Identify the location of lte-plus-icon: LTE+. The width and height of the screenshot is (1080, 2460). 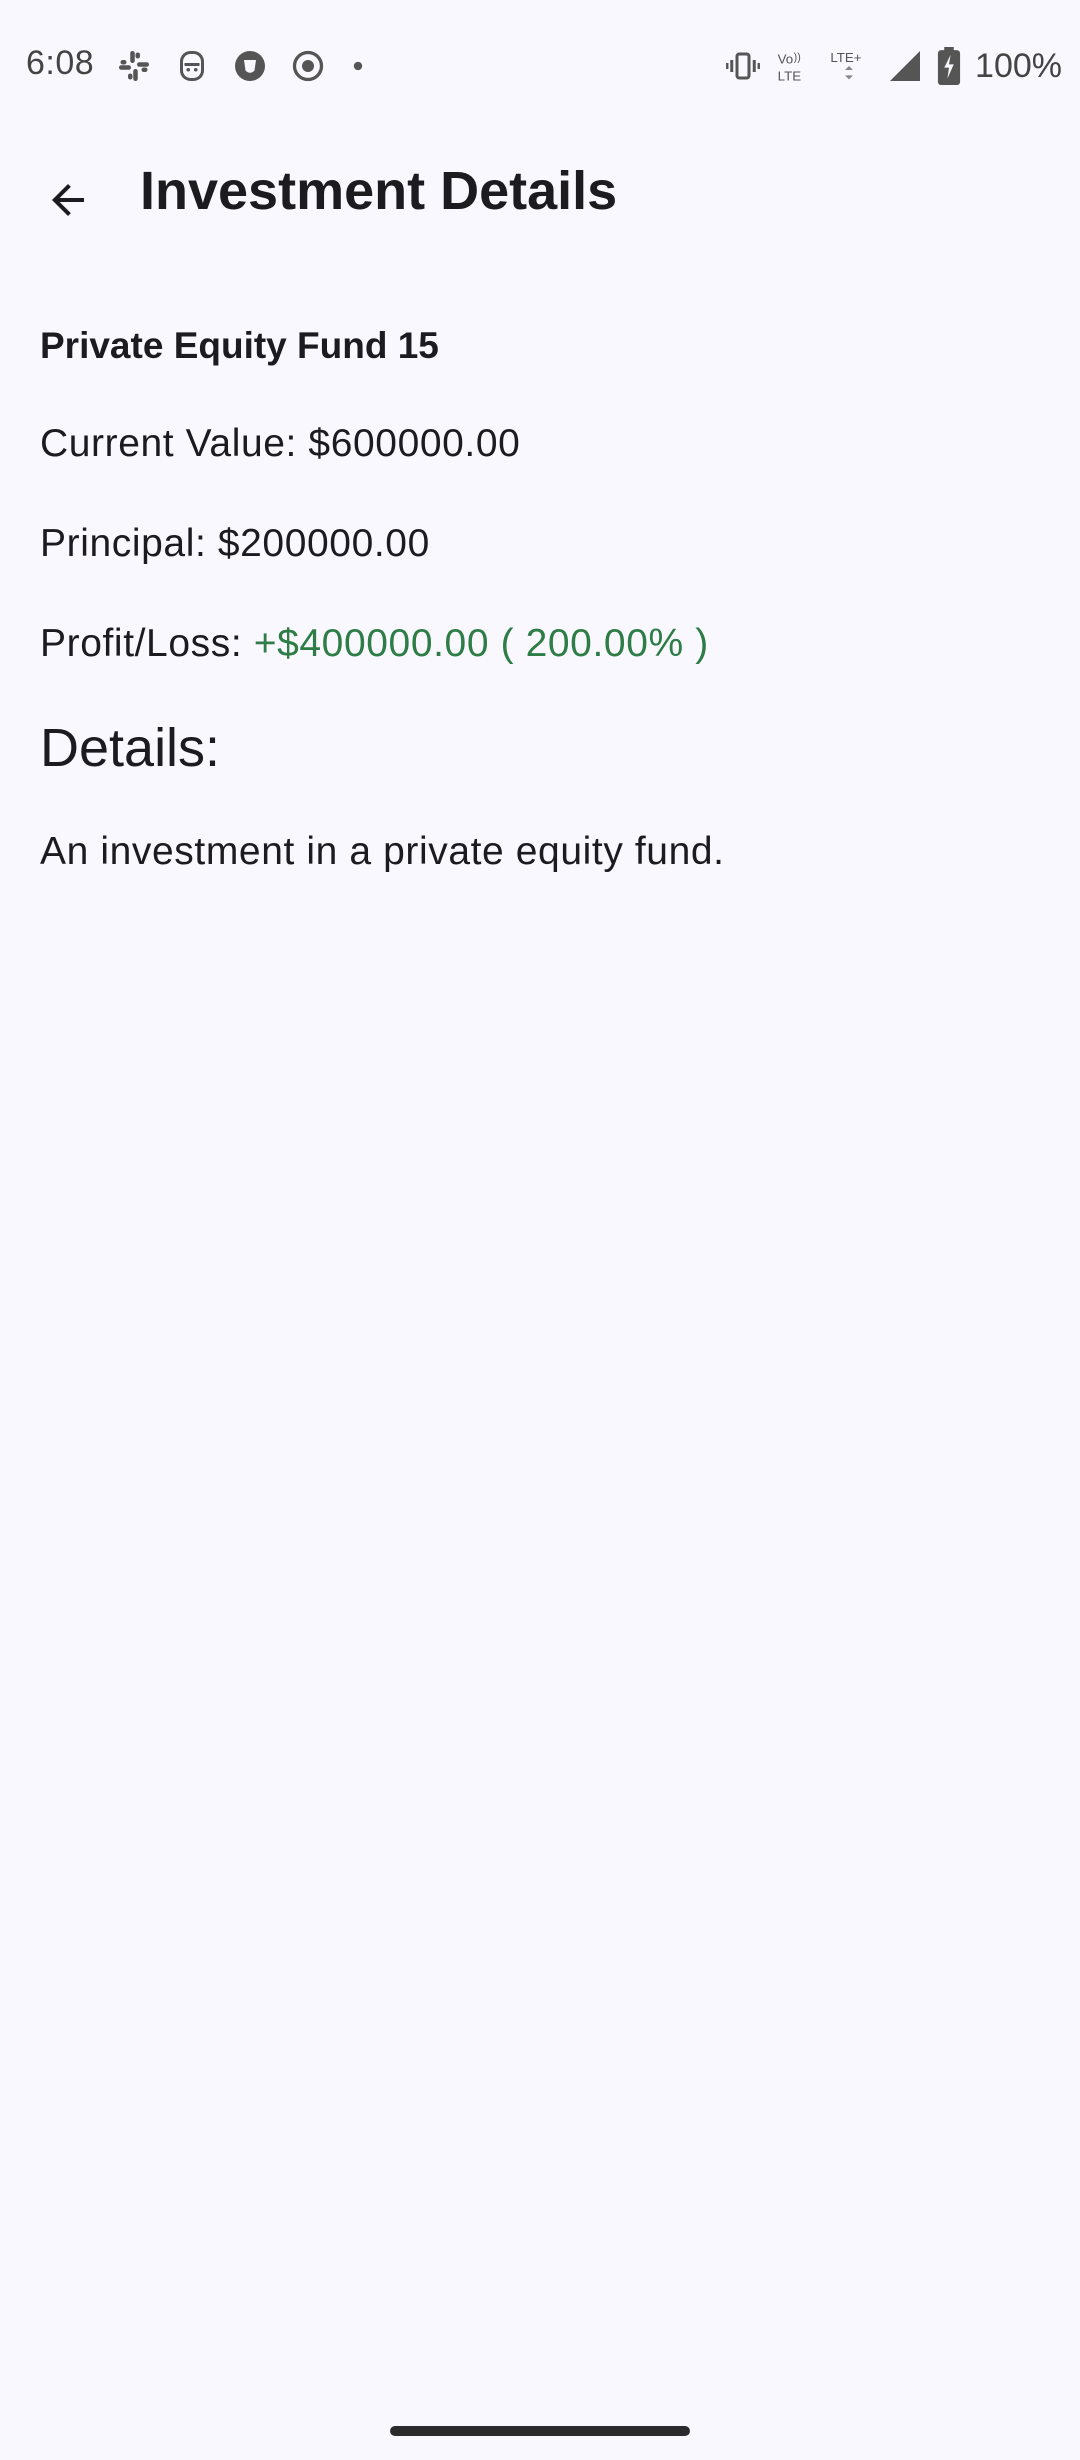
(846, 65).